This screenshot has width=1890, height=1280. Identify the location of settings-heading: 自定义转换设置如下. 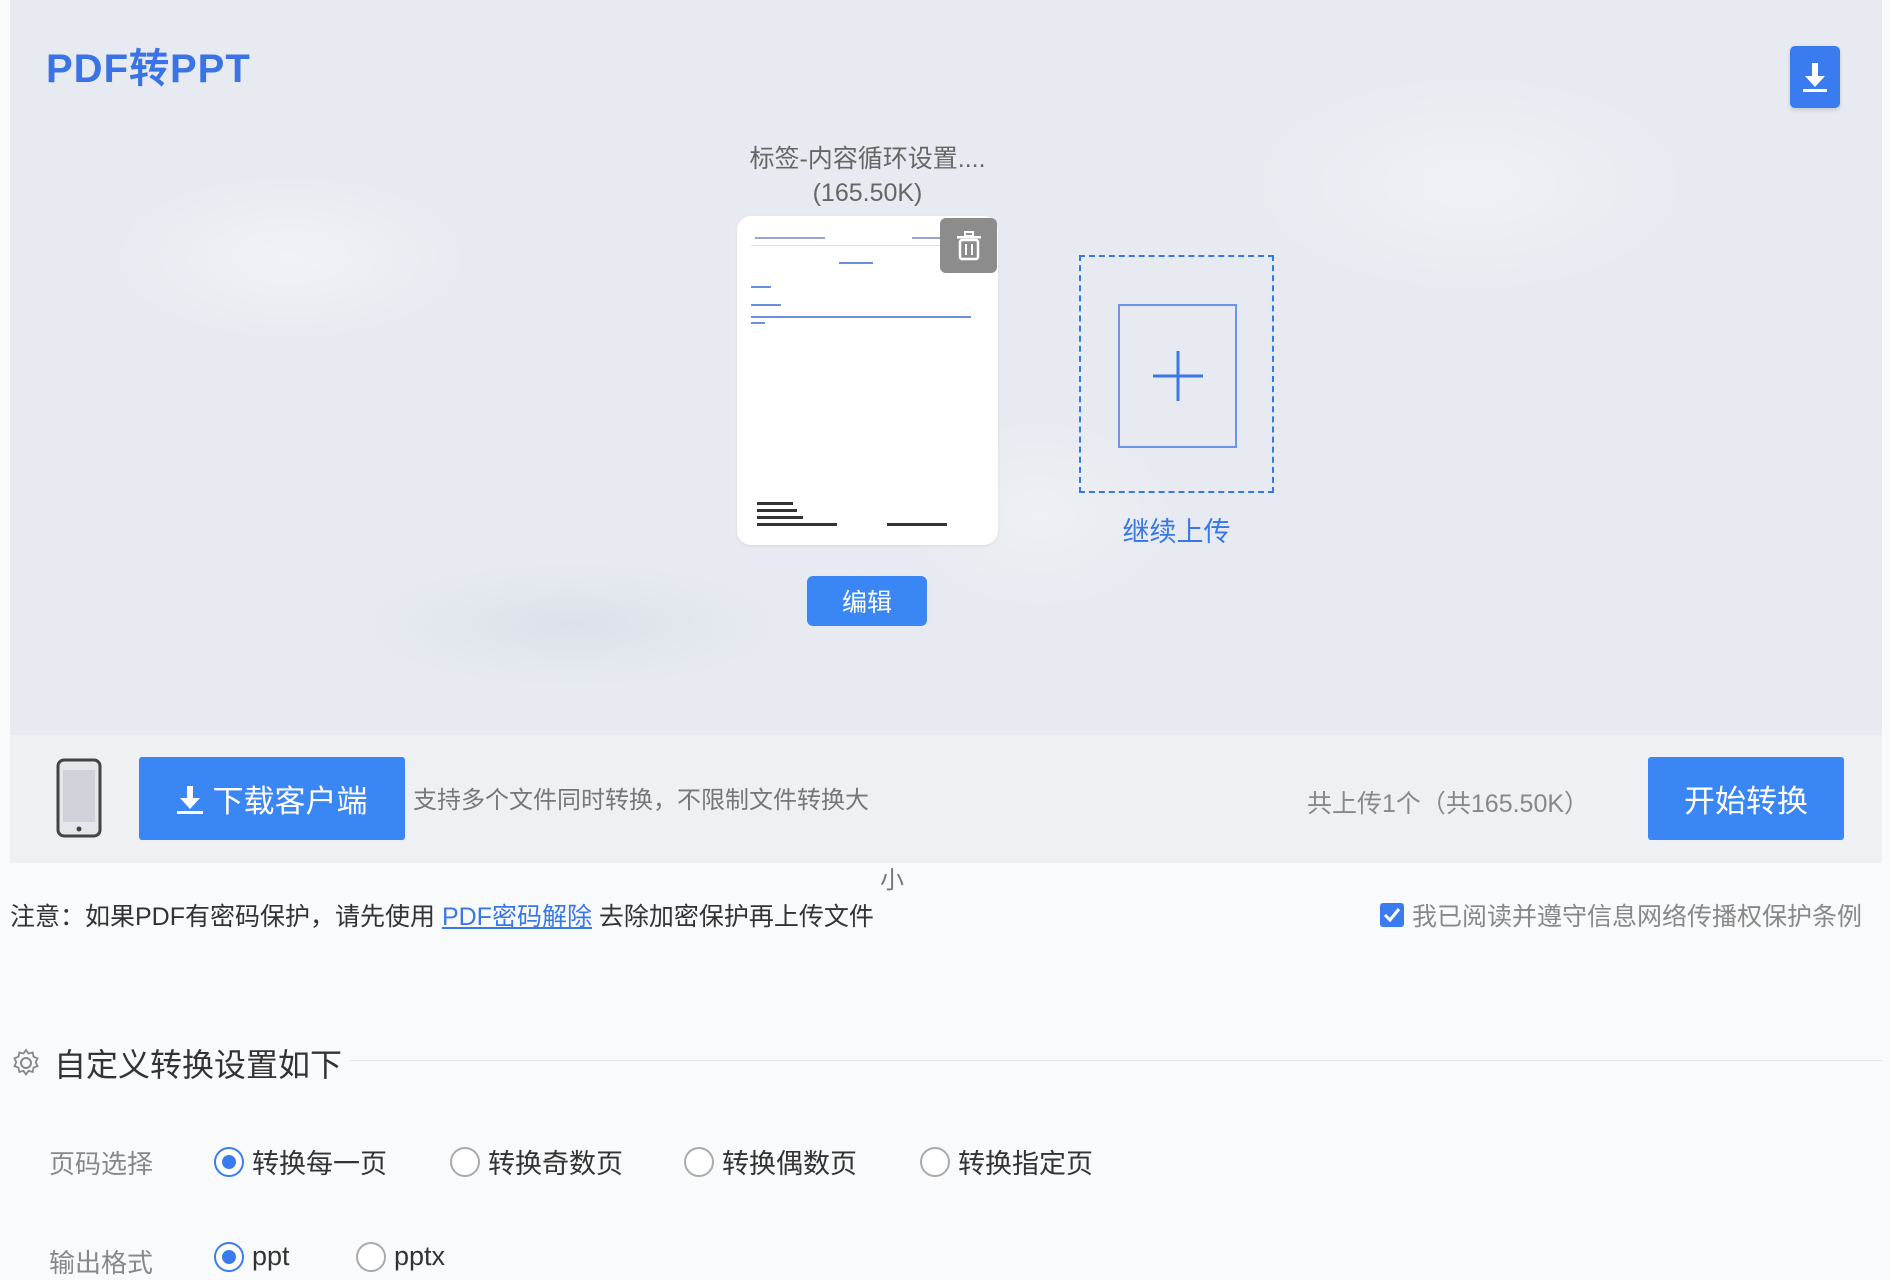
(176, 1063).